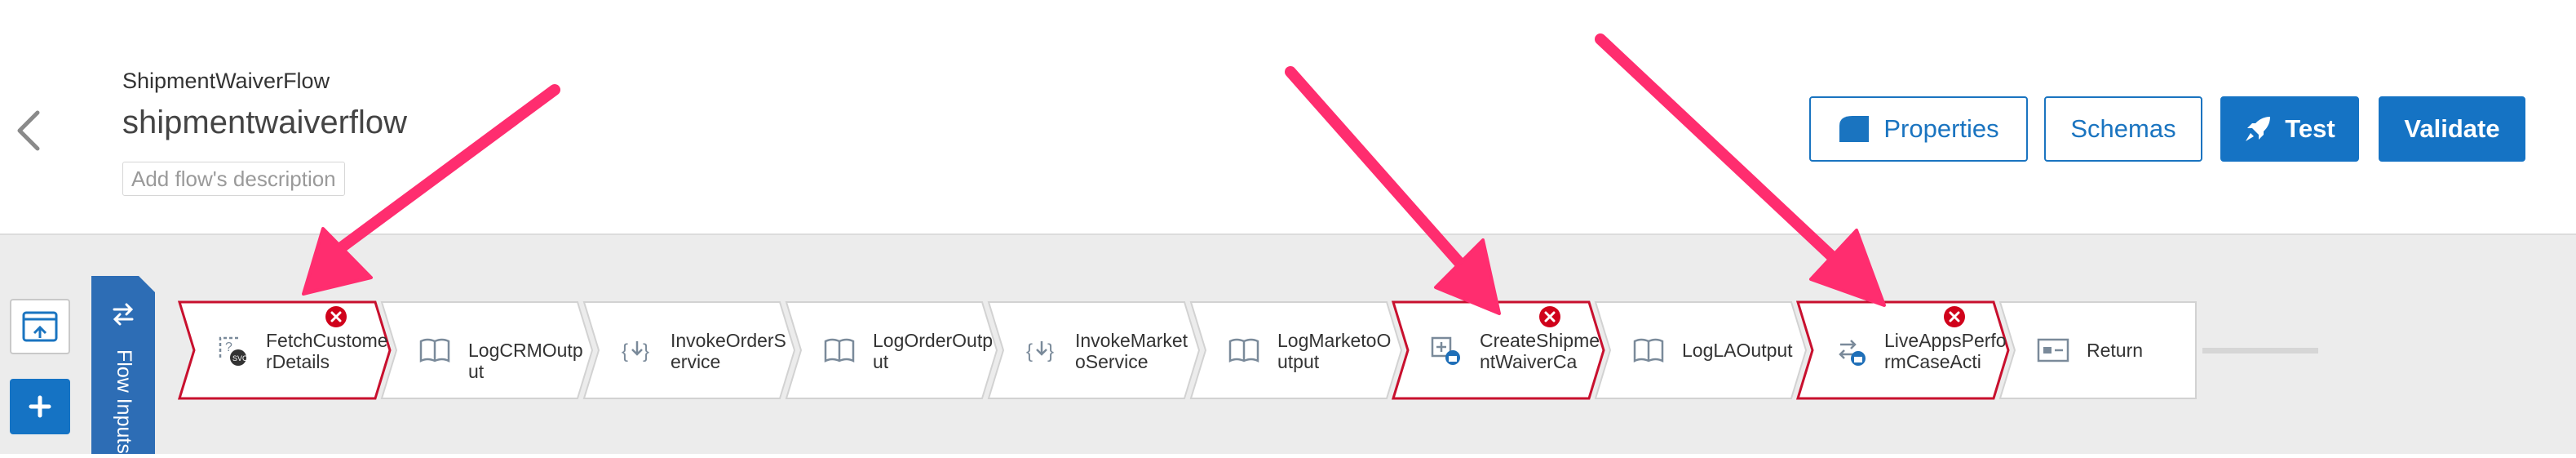  What do you see at coordinates (1540, 351) in the screenshot?
I see `activity-tile-label: CreateShipmentWaiverCa` at bounding box center [1540, 351].